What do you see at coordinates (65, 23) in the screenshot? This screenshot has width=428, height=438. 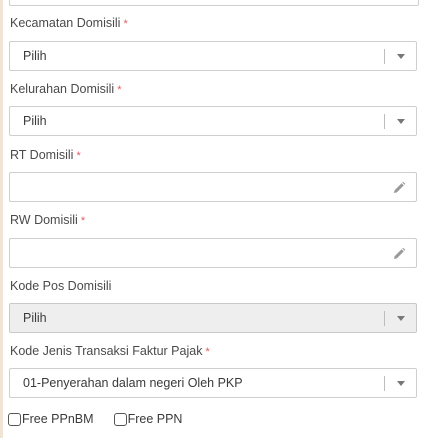 I see `kecamatan-label-text: Kecamatan Domisili` at bounding box center [65, 23].